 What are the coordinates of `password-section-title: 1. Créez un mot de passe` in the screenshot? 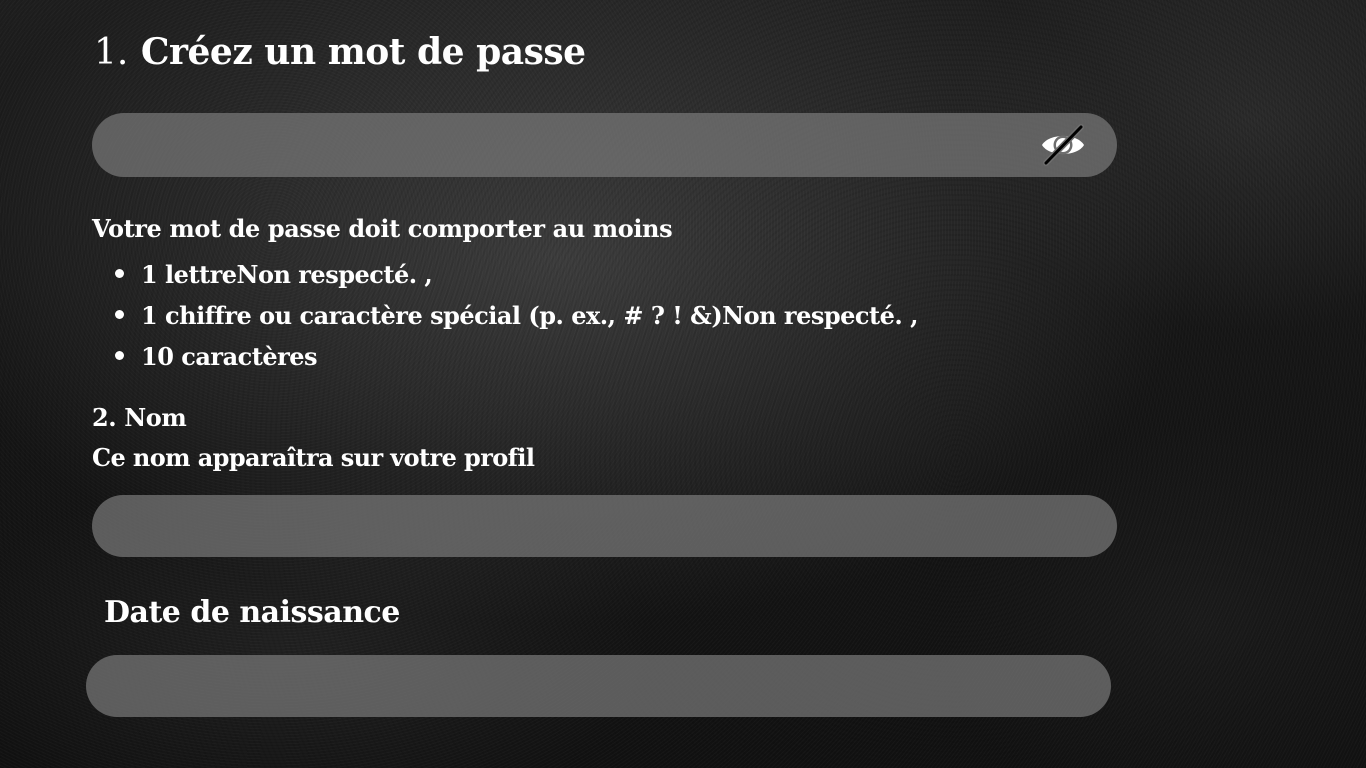 It's located at (340, 52).